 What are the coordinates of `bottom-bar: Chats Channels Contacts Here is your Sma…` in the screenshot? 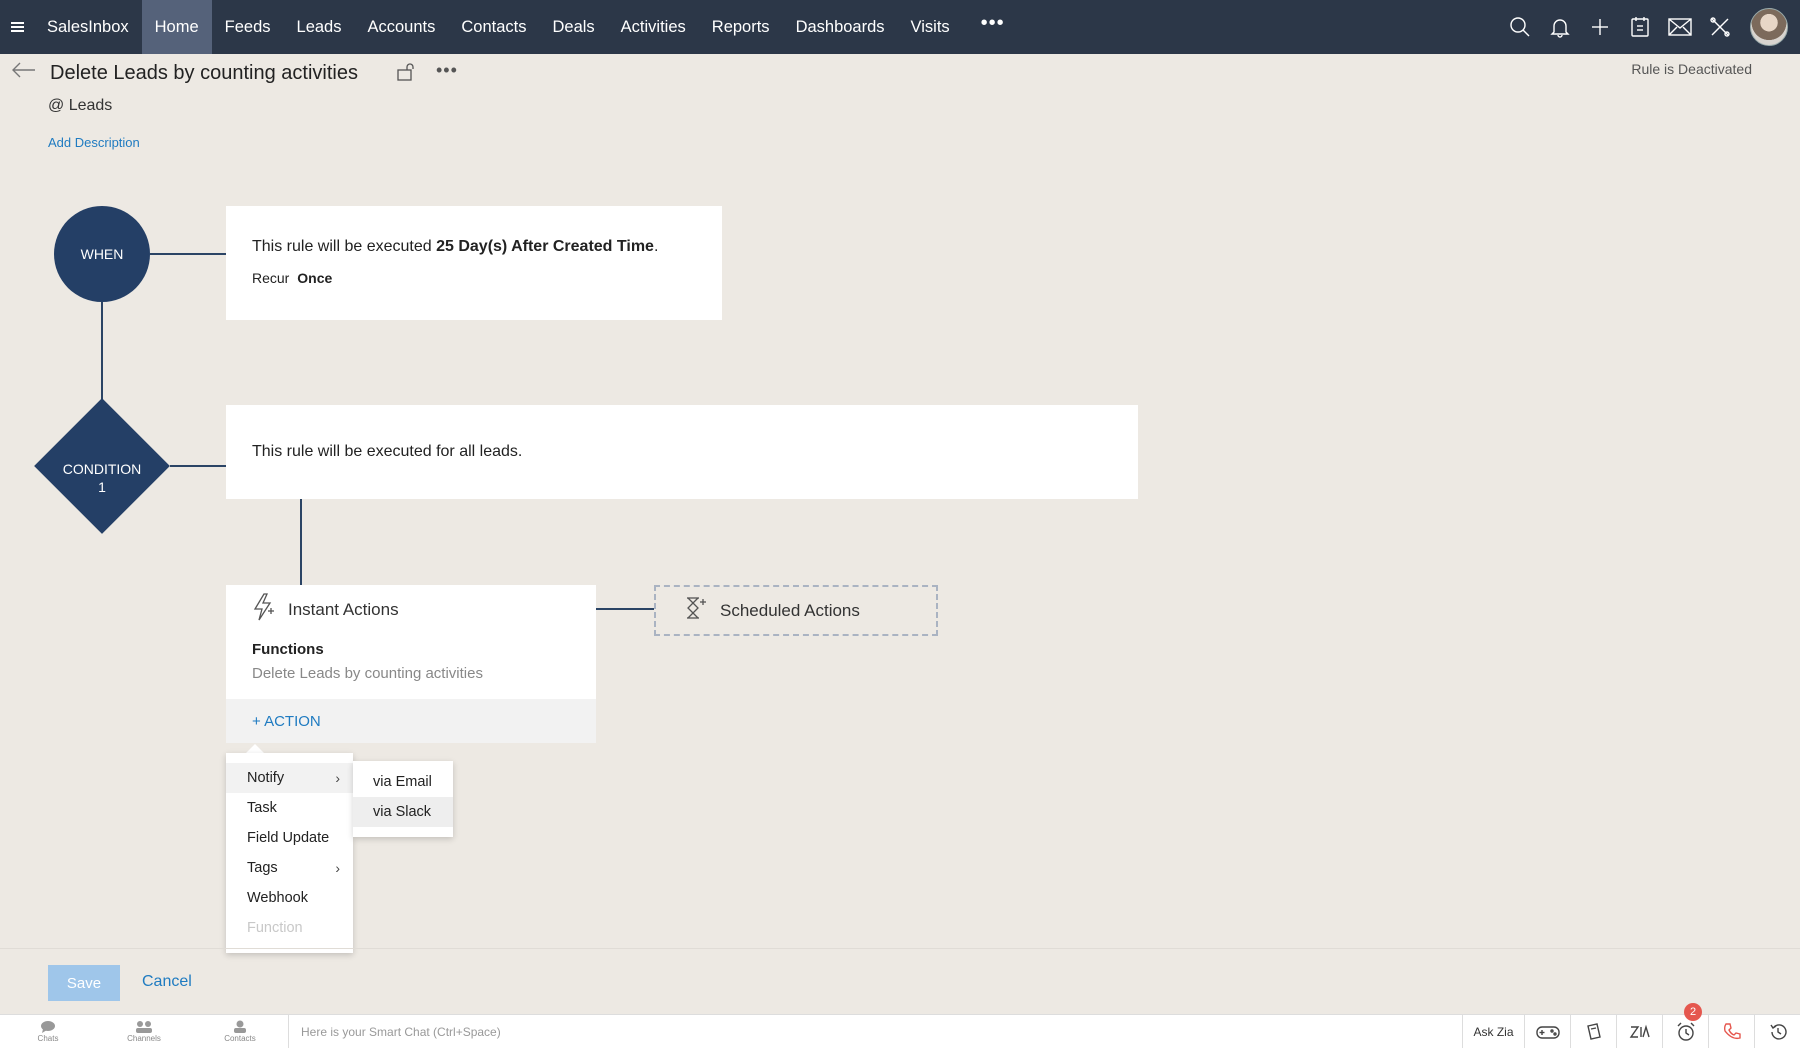 It's located at (900, 1025).